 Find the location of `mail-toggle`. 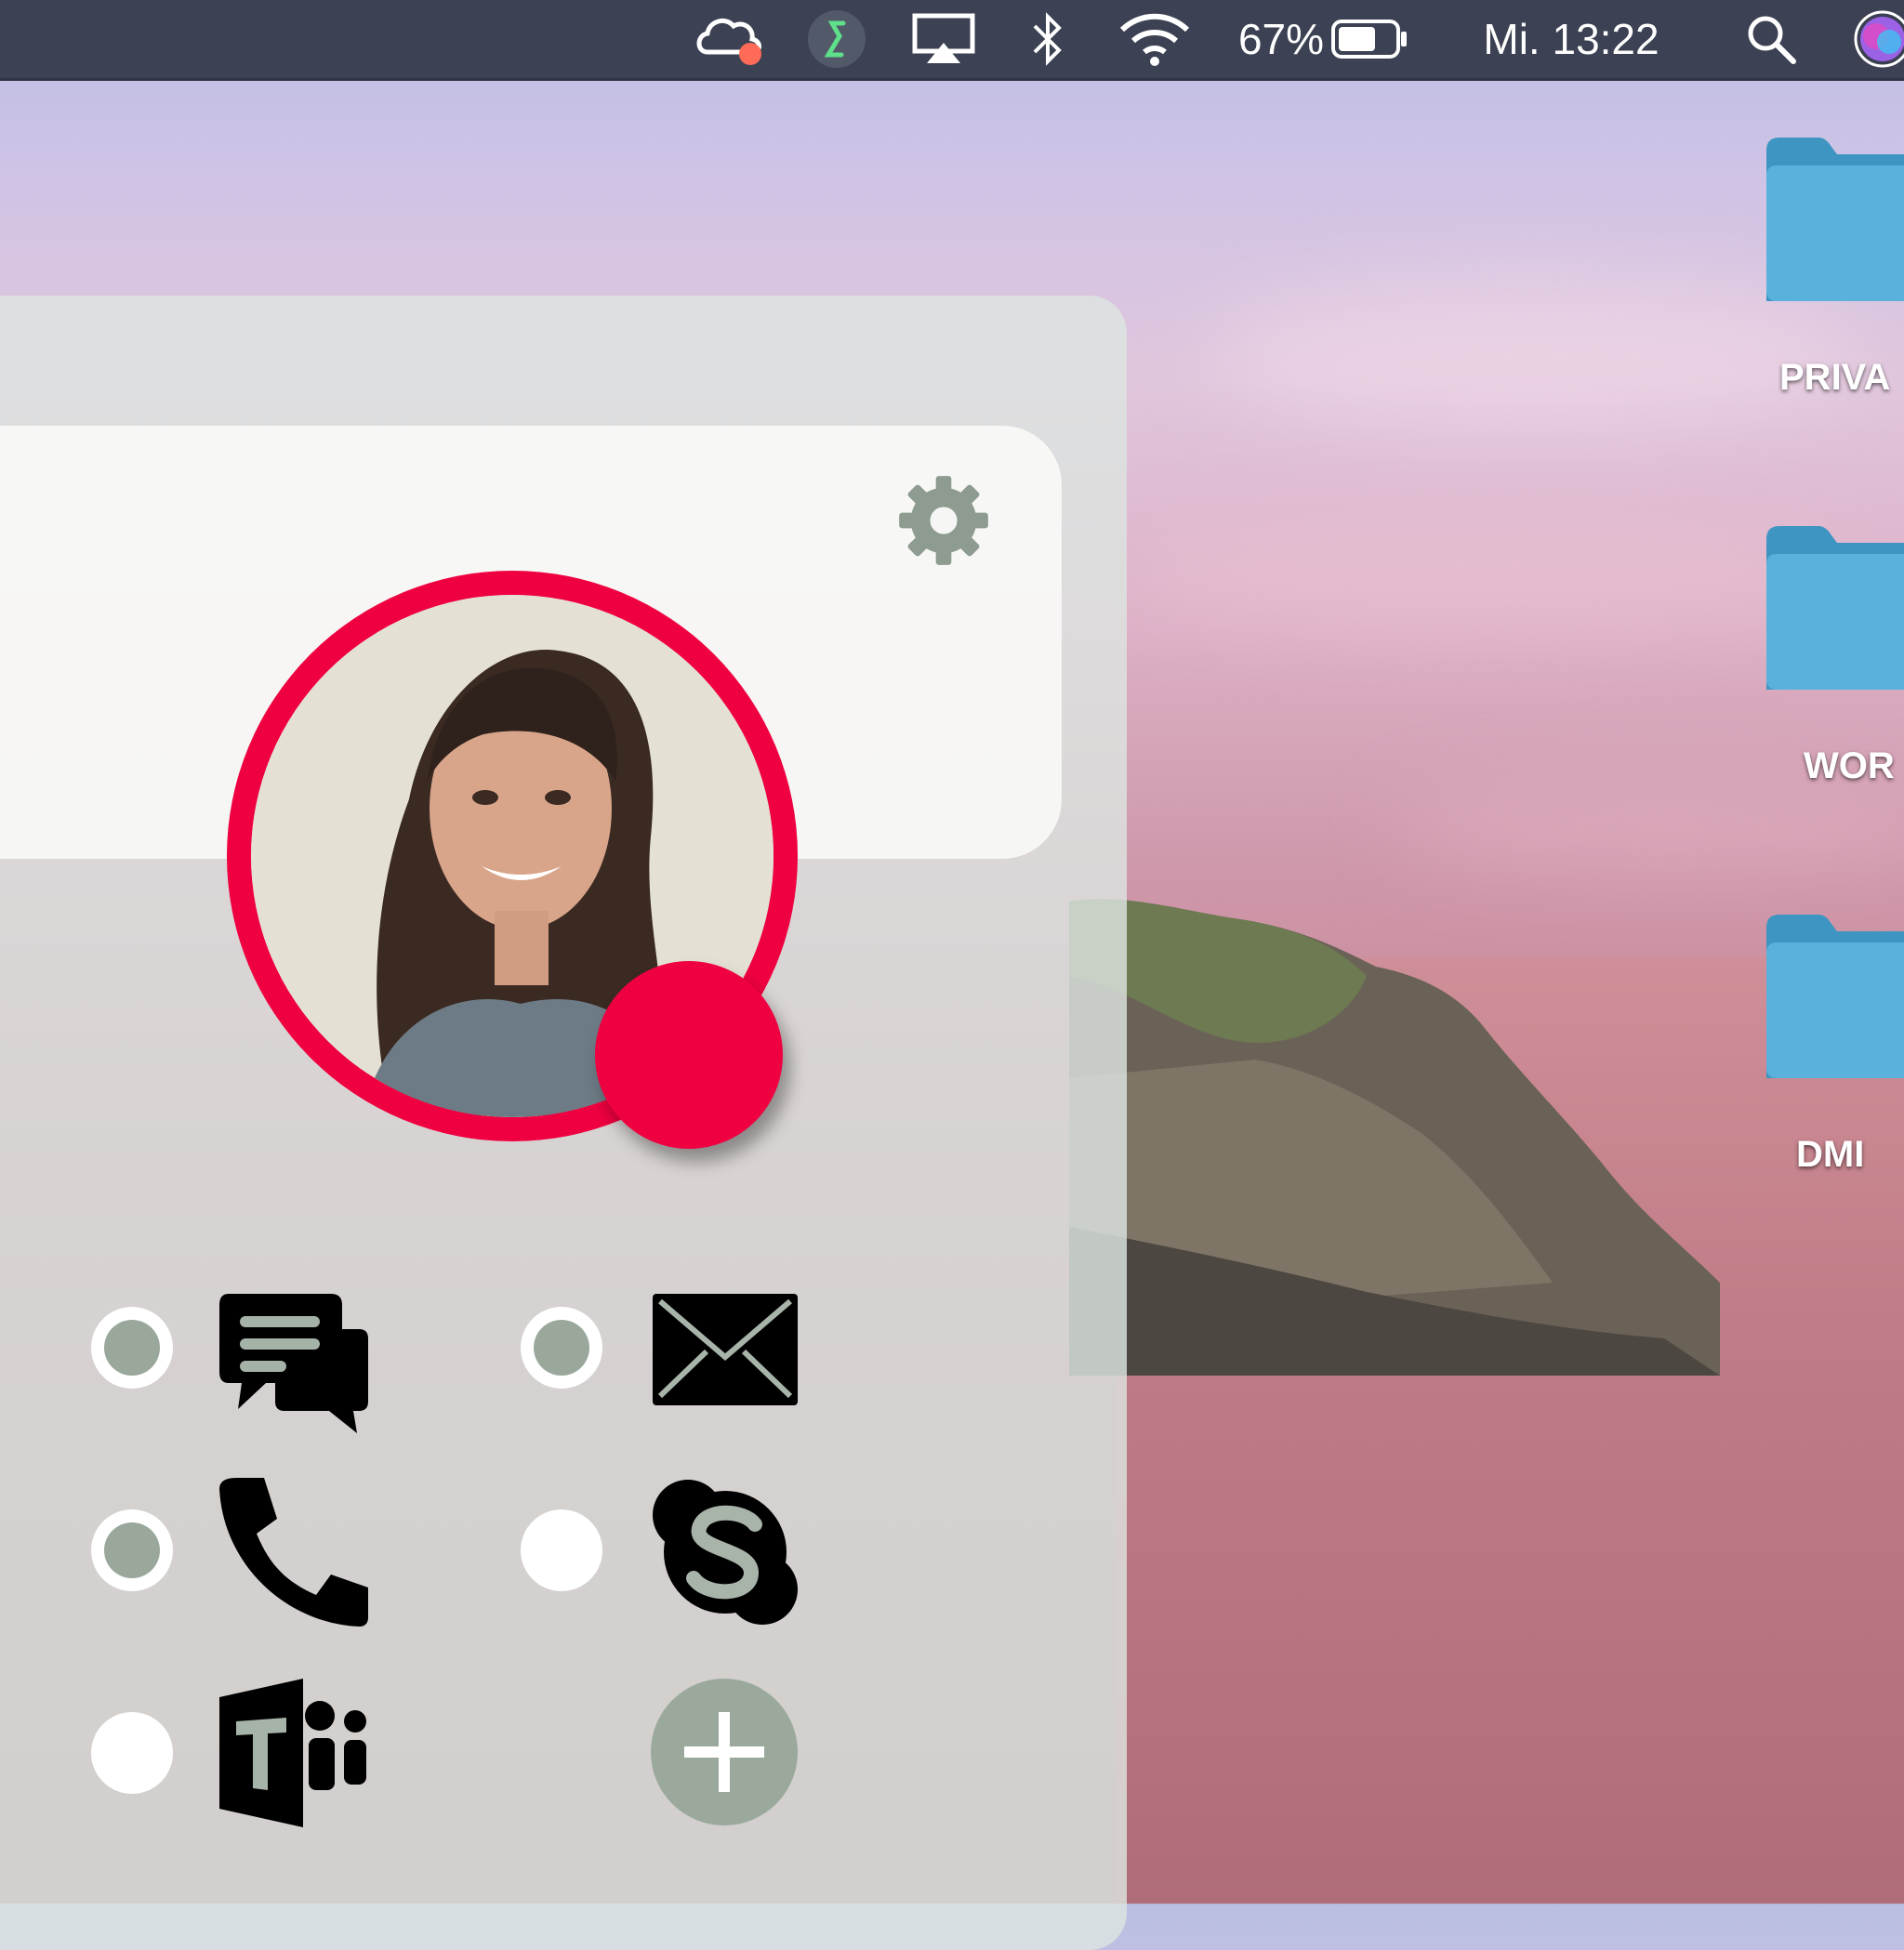

mail-toggle is located at coordinates (561, 1348).